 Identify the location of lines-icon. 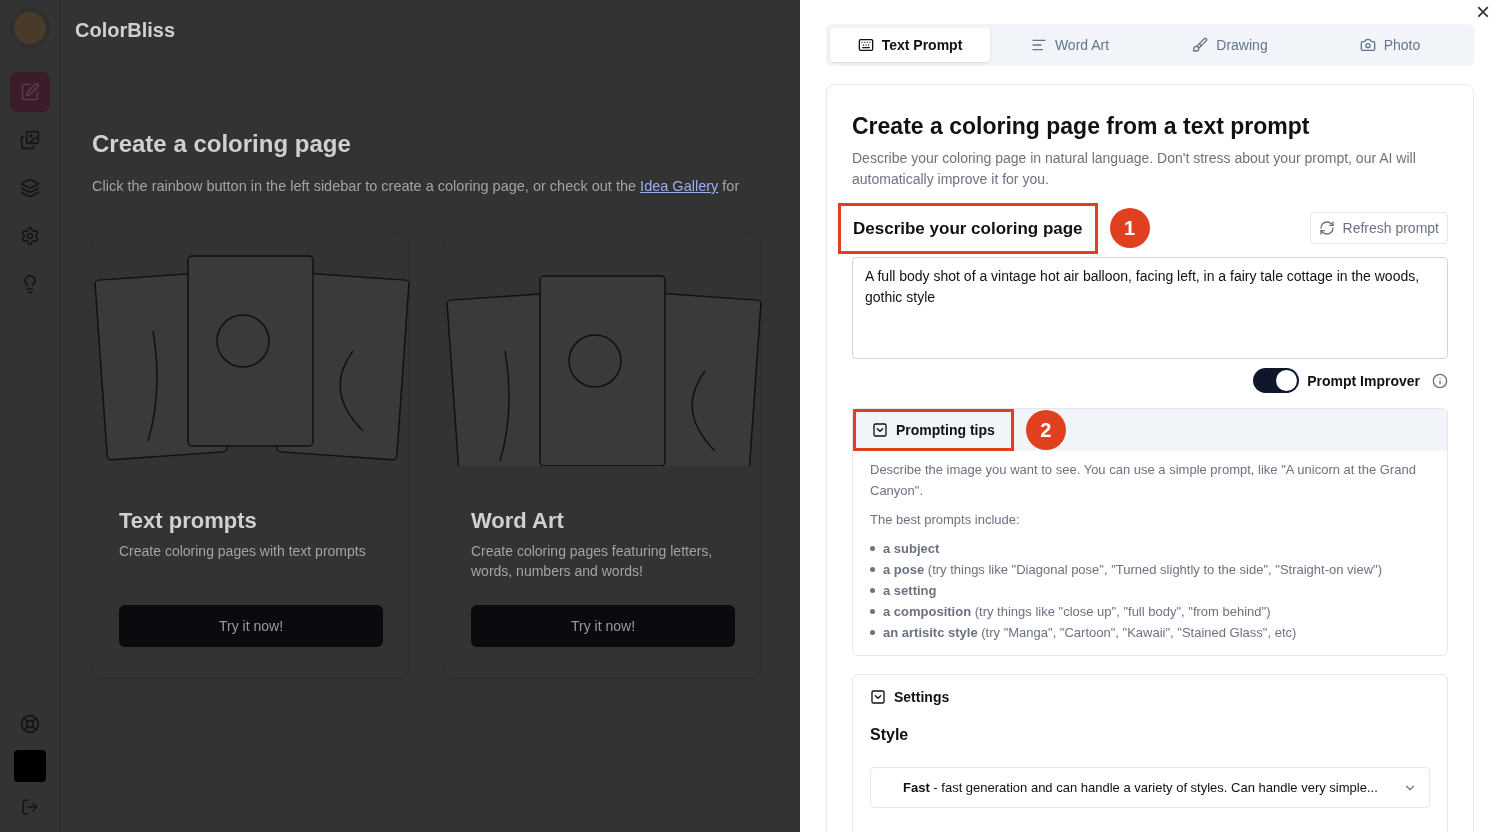
(1038, 45).